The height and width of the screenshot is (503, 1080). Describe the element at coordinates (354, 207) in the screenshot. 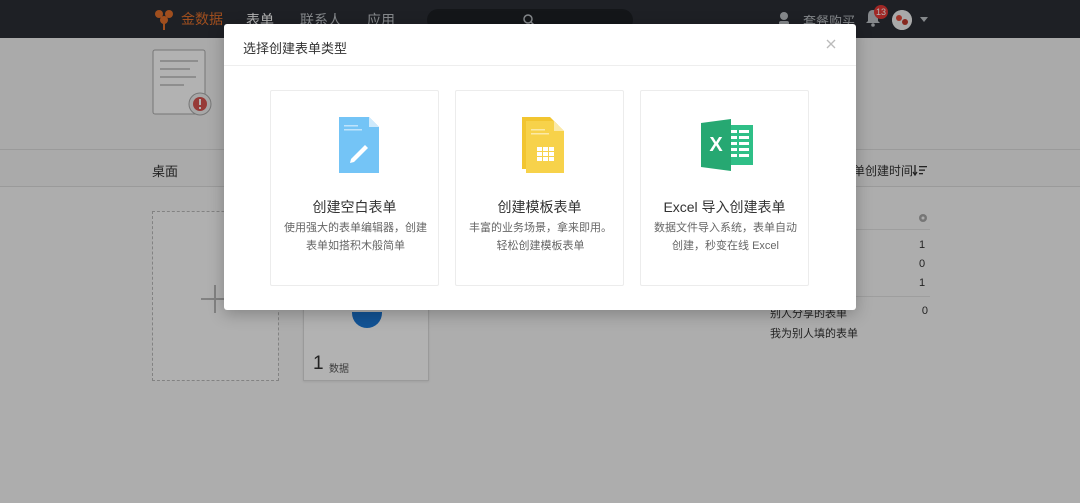

I see `option-title: 创建空白表单` at that location.